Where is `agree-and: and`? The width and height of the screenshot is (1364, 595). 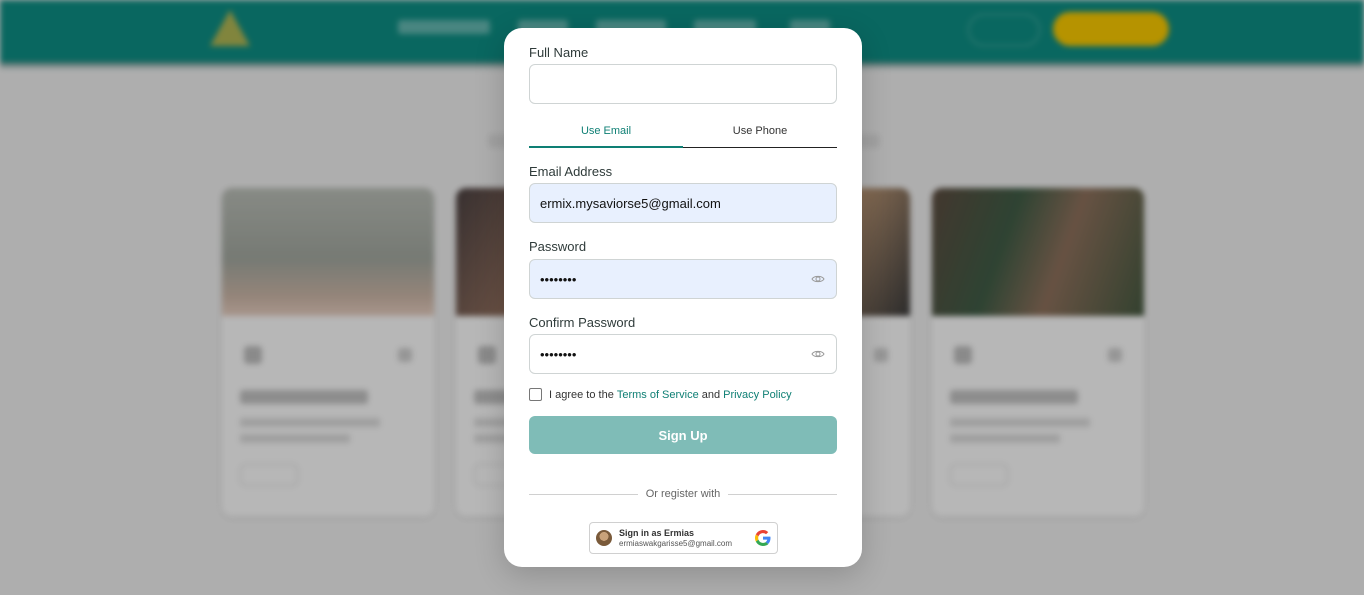 agree-and: and is located at coordinates (711, 394).